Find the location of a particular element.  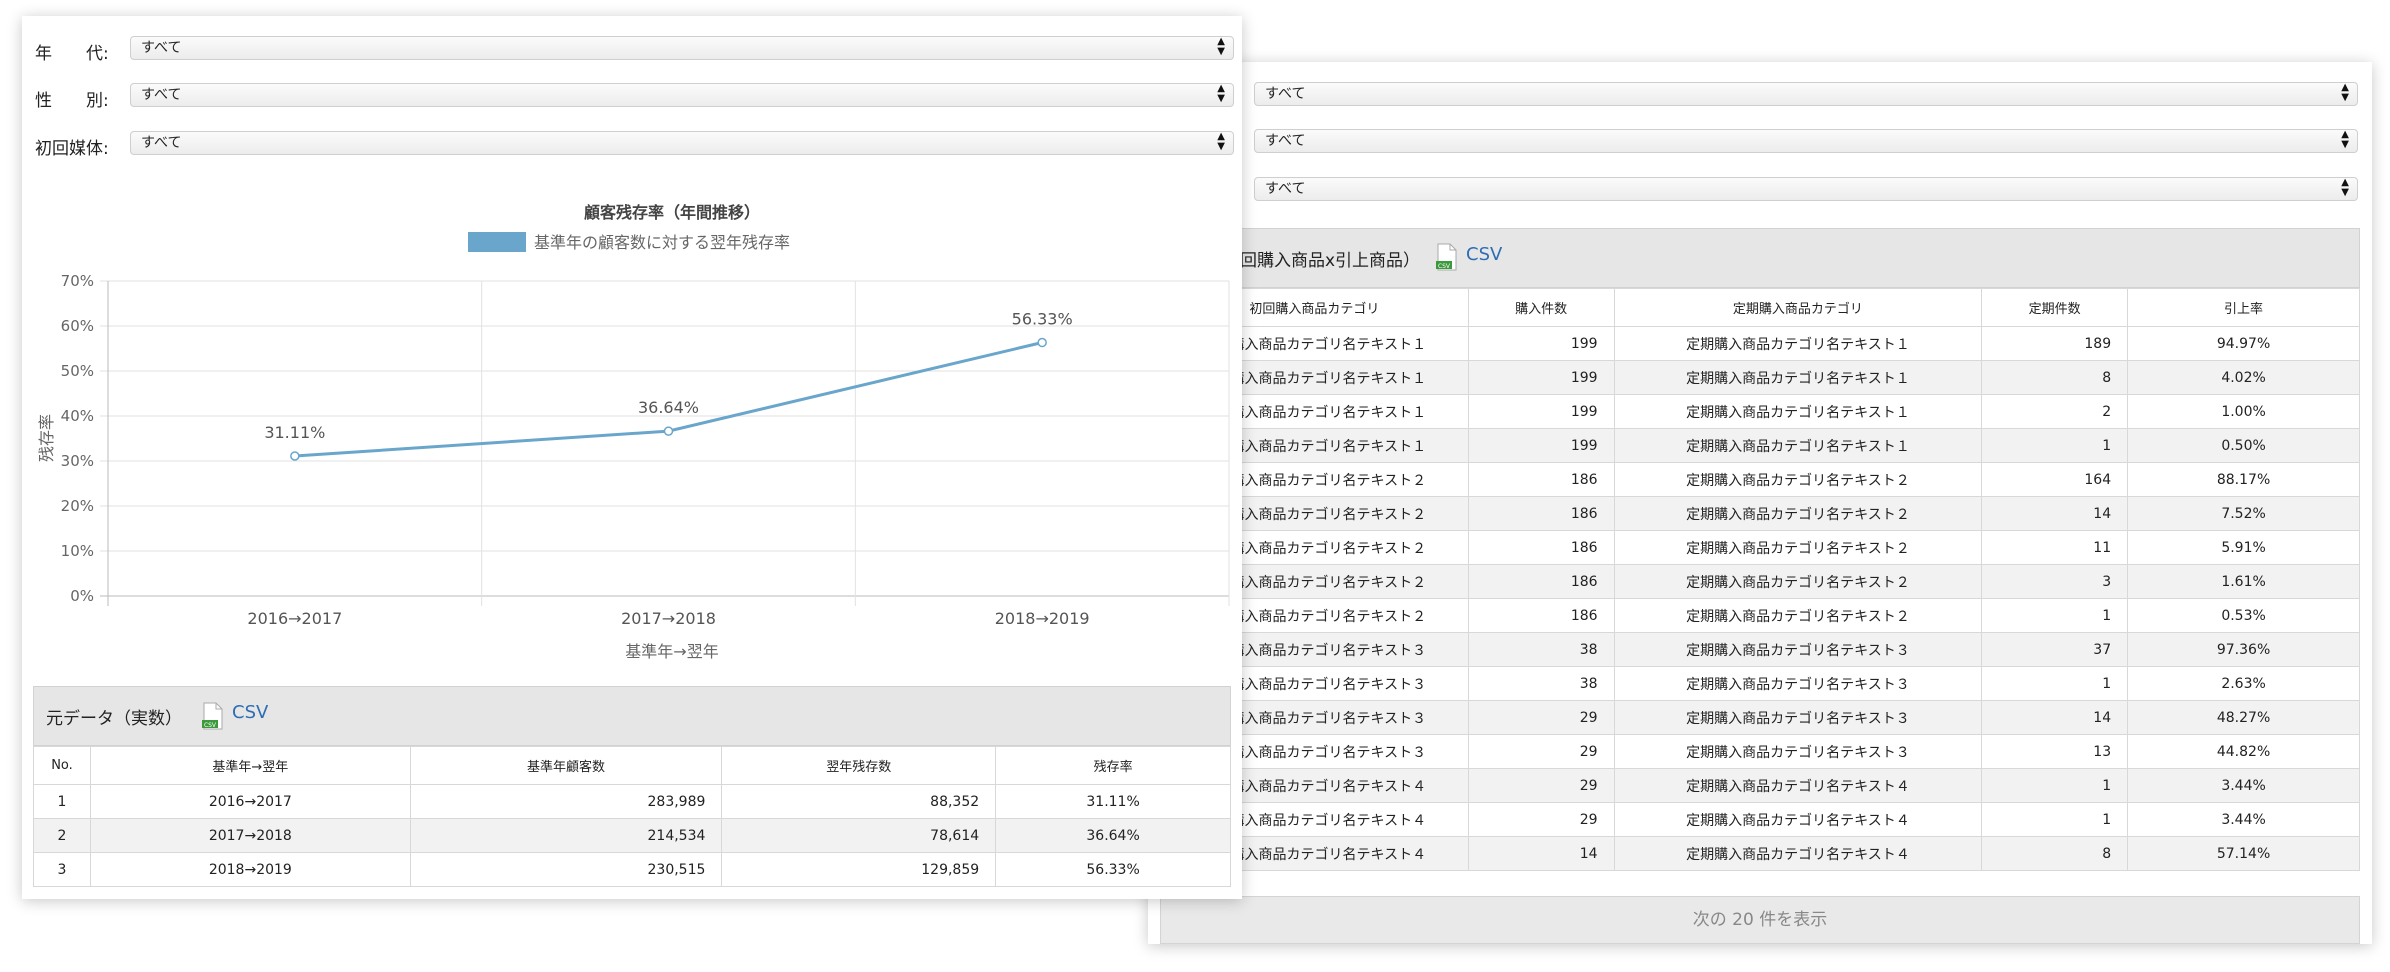

filter-age-label: 年 代: is located at coordinates (72, 54).